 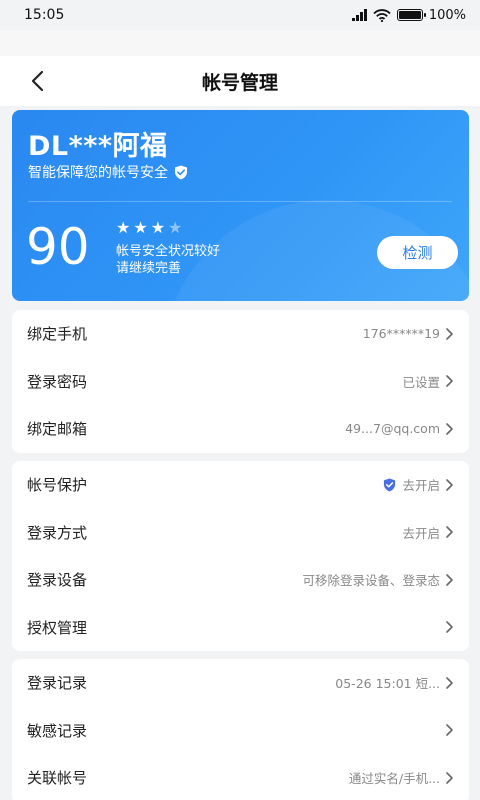 I want to click on top-spacer, so click(x=240, y=43).